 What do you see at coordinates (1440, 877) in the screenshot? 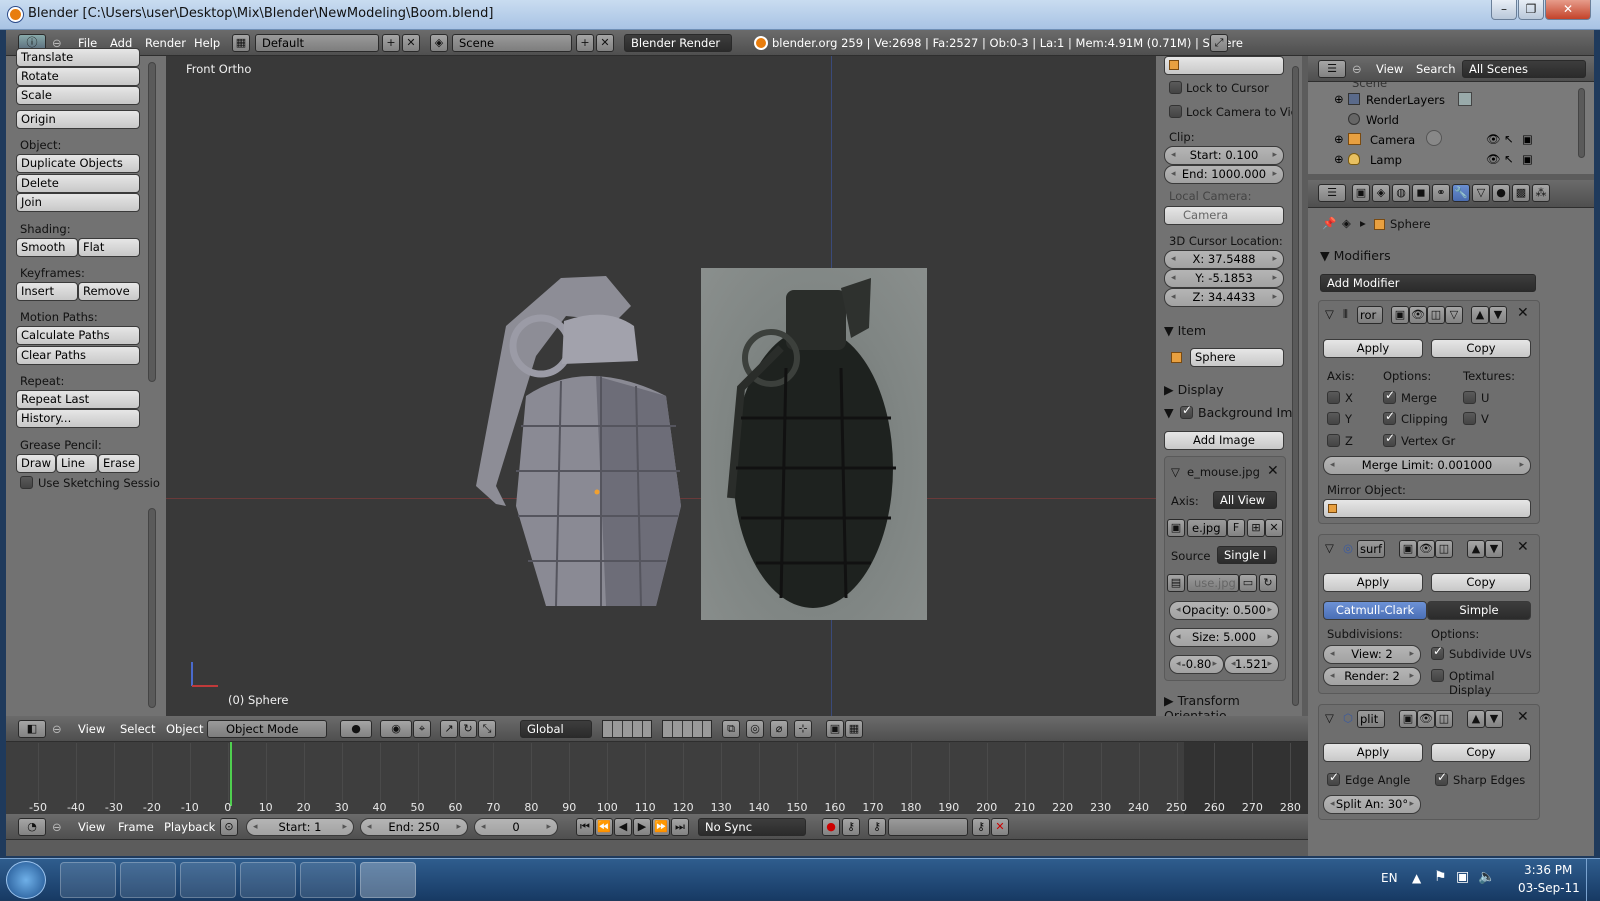
I see `flag-icon: ⚑` at bounding box center [1440, 877].